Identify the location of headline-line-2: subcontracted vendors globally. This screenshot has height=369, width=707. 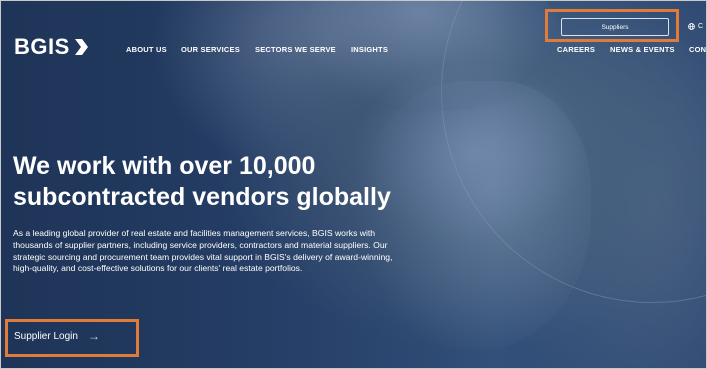
(202, 197).